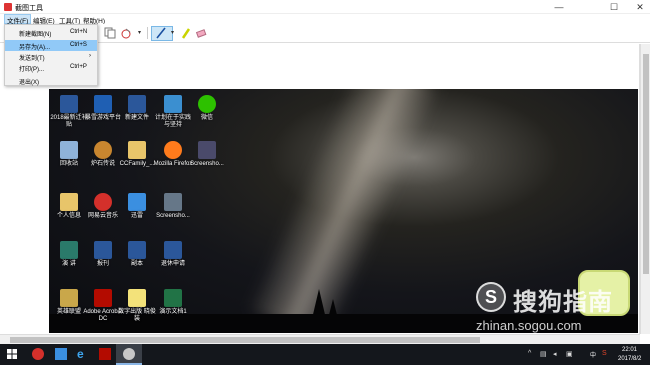 Image resolution: width=650 pixels, height=365 pixels. I want to click on eraser-icon, so click(201, 33).